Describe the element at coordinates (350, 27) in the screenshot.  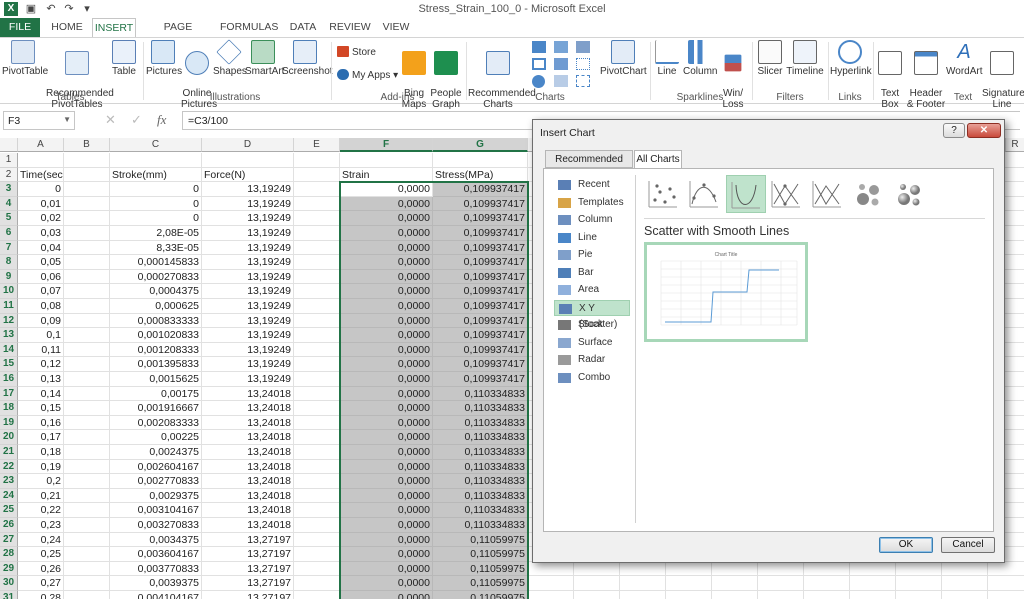
I see `tab-review: REVIEW` at that location.